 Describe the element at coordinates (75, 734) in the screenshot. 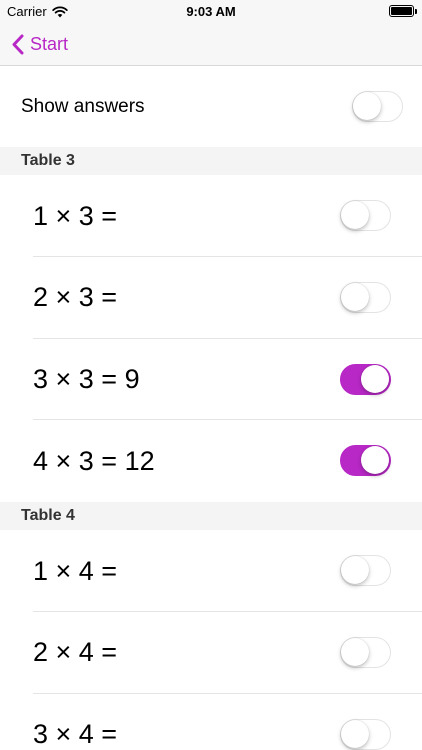

I see `equation-label: 3 × 4 =` at that location.